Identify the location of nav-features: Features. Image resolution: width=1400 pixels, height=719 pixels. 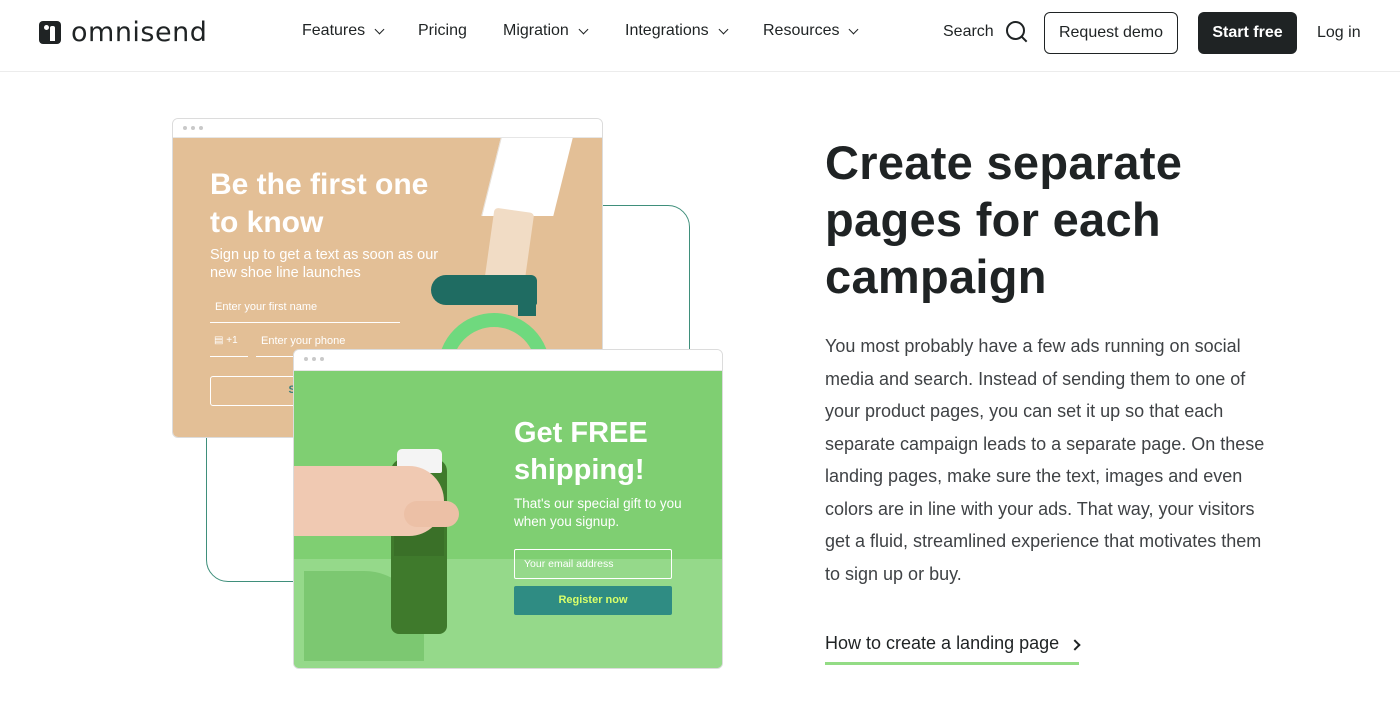
(343, 31).